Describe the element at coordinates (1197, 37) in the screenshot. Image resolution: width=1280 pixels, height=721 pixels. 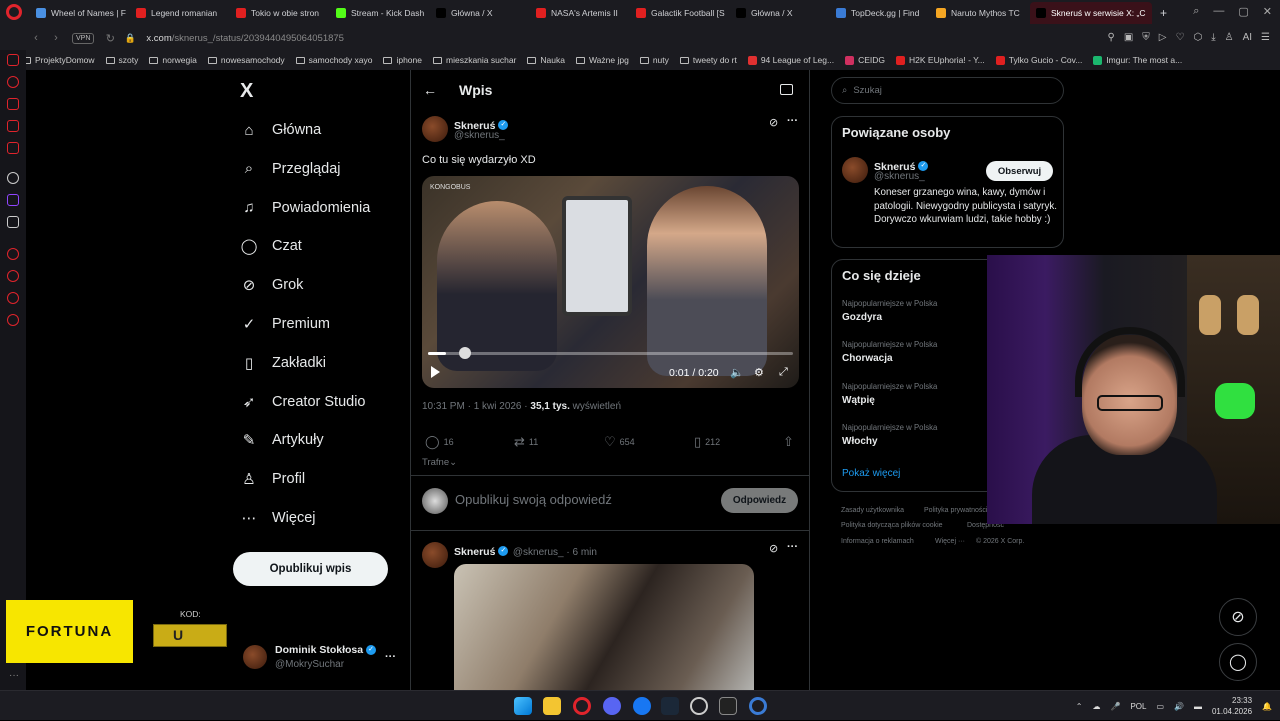
I see `extensions-icon: ⬡` at that location.